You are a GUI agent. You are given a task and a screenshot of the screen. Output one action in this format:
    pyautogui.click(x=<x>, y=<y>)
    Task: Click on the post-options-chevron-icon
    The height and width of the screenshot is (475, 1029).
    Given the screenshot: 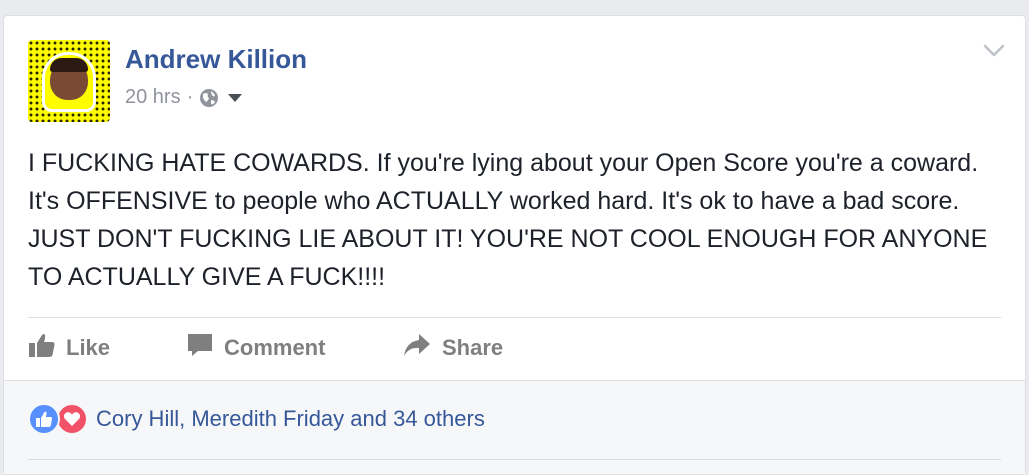 What is the action you would take?
    pyautogui.click(x=994, y=53)
    